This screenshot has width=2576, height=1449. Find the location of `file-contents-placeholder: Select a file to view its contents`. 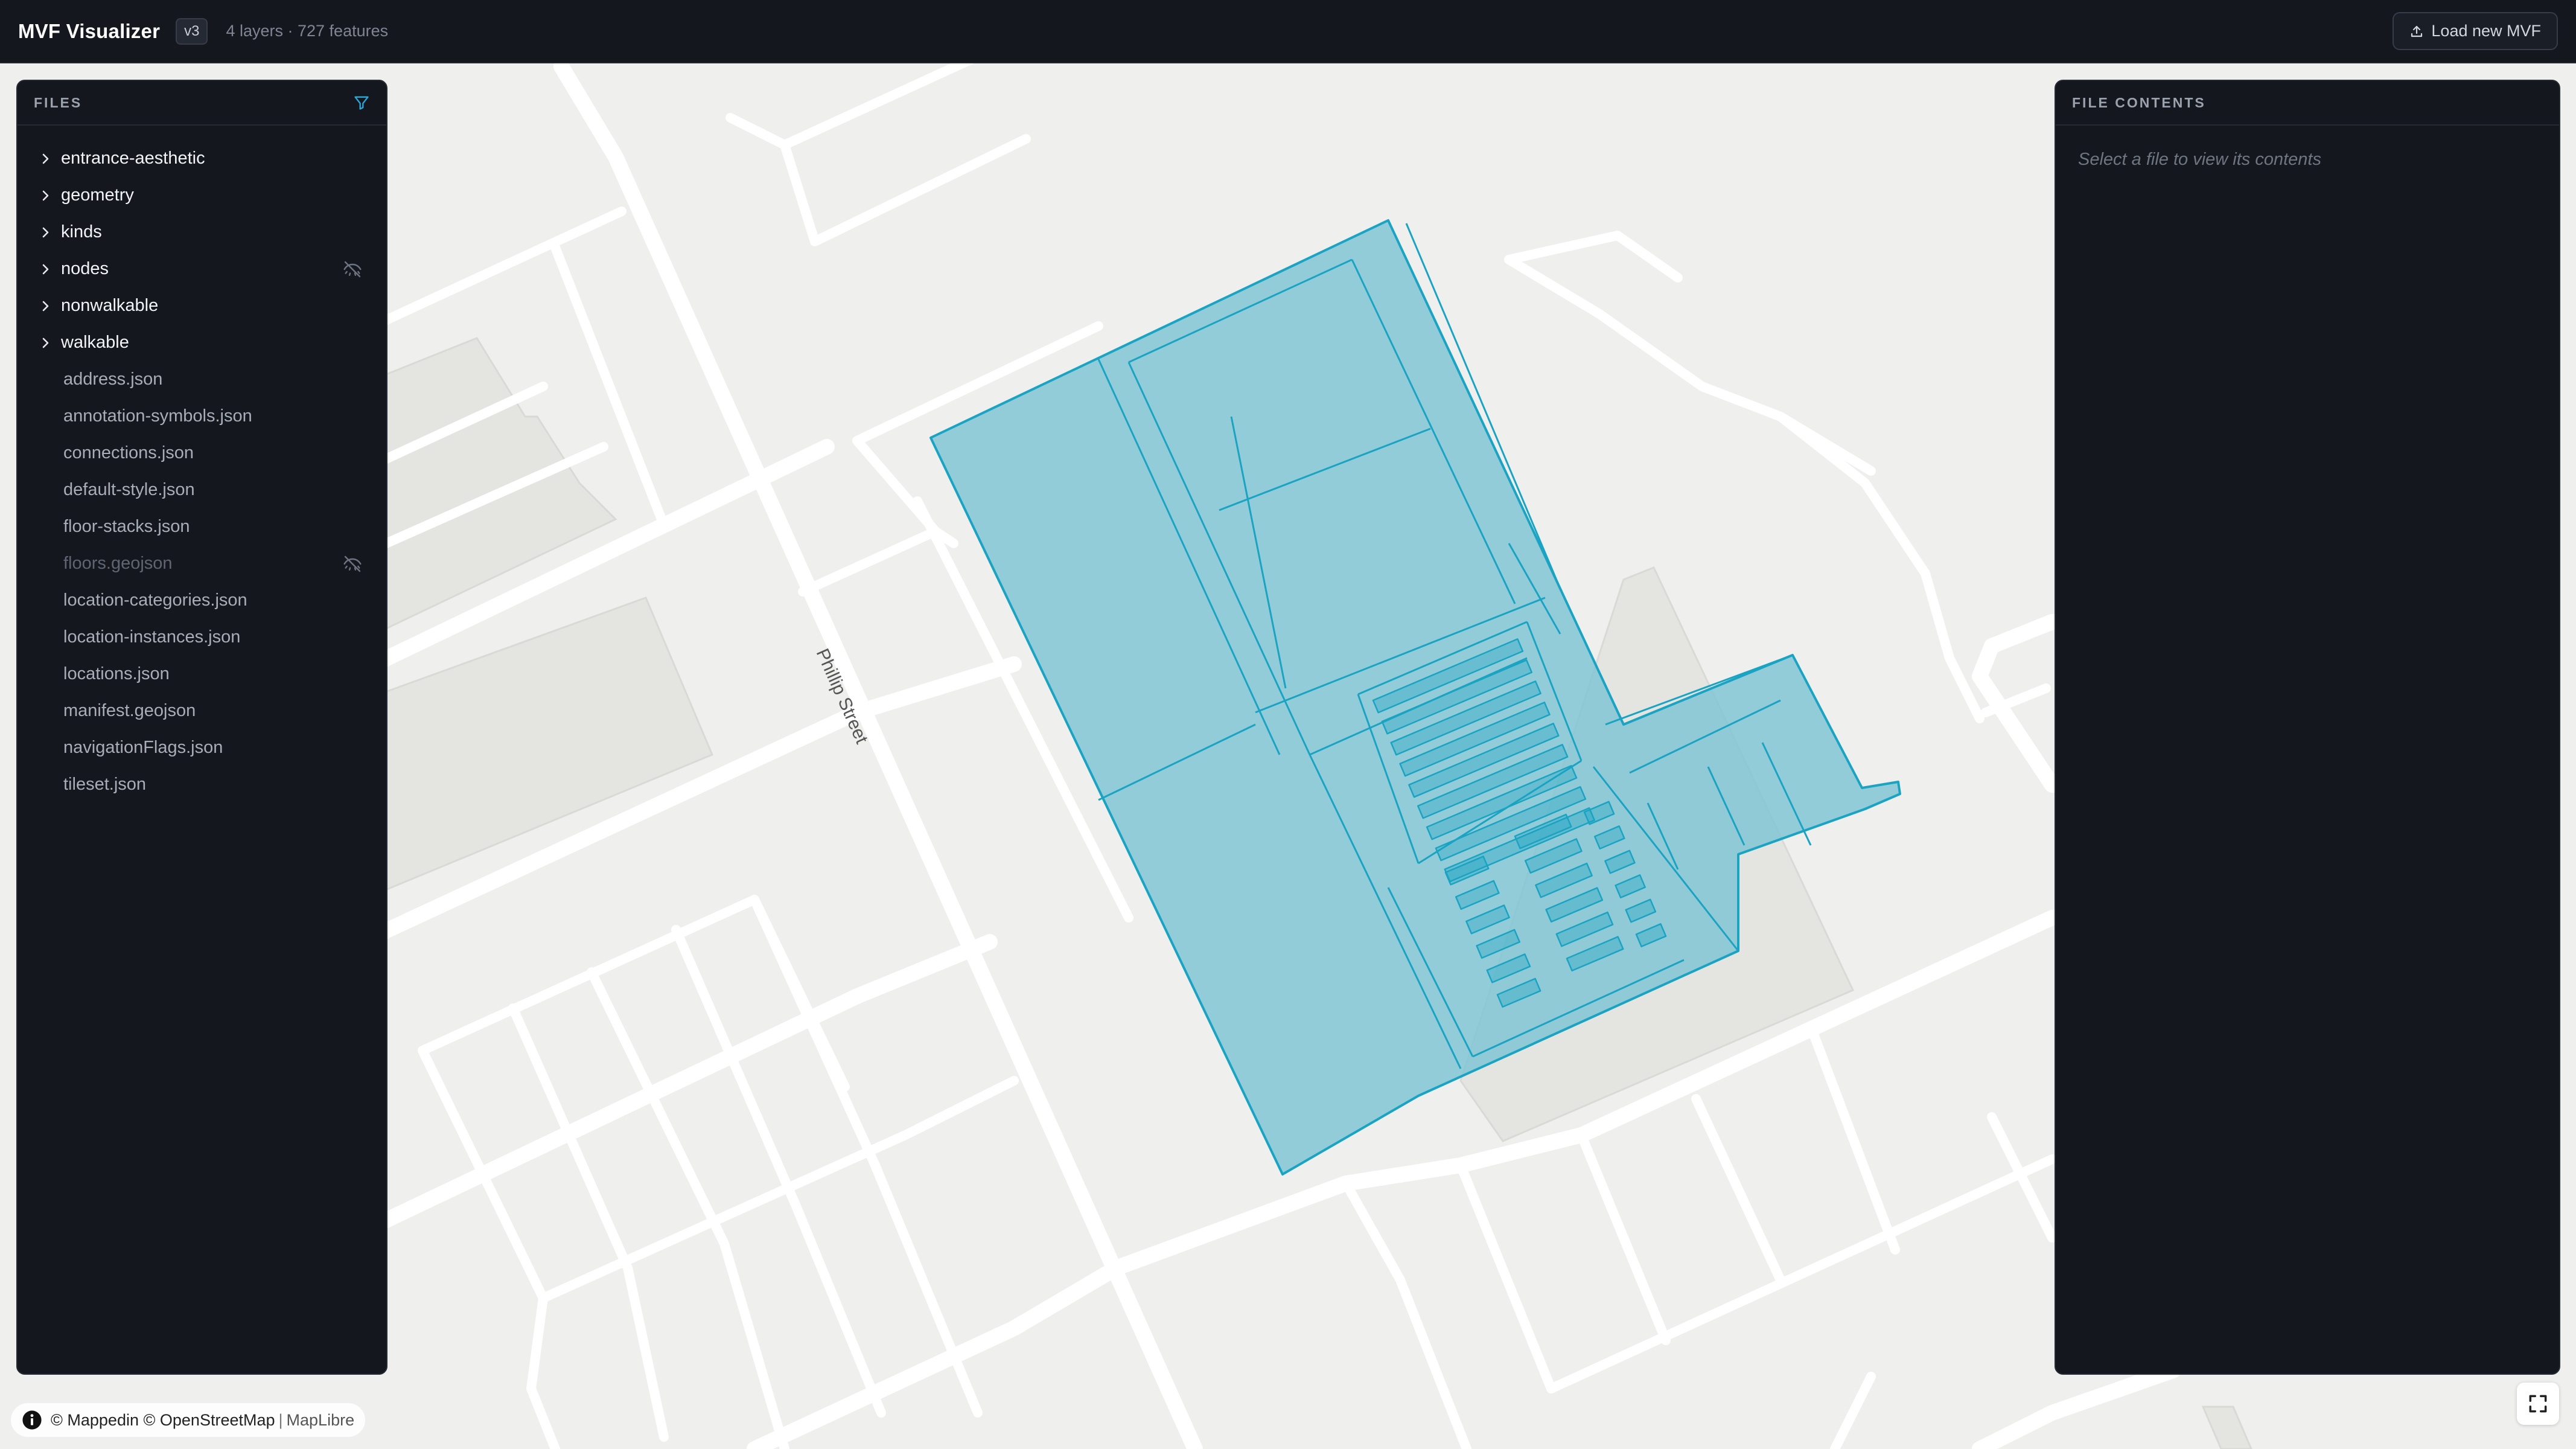

file-contents-placeholder: Select a file to view its contents is located at coordinates (2199, 160).